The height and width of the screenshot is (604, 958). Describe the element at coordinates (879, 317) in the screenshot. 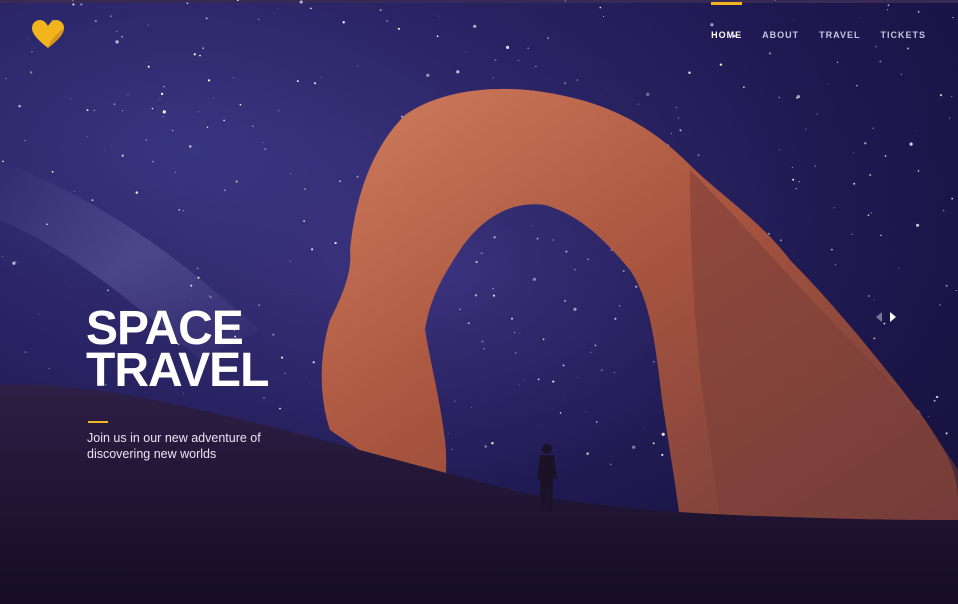

I see `chevron-left-icon` at that location.